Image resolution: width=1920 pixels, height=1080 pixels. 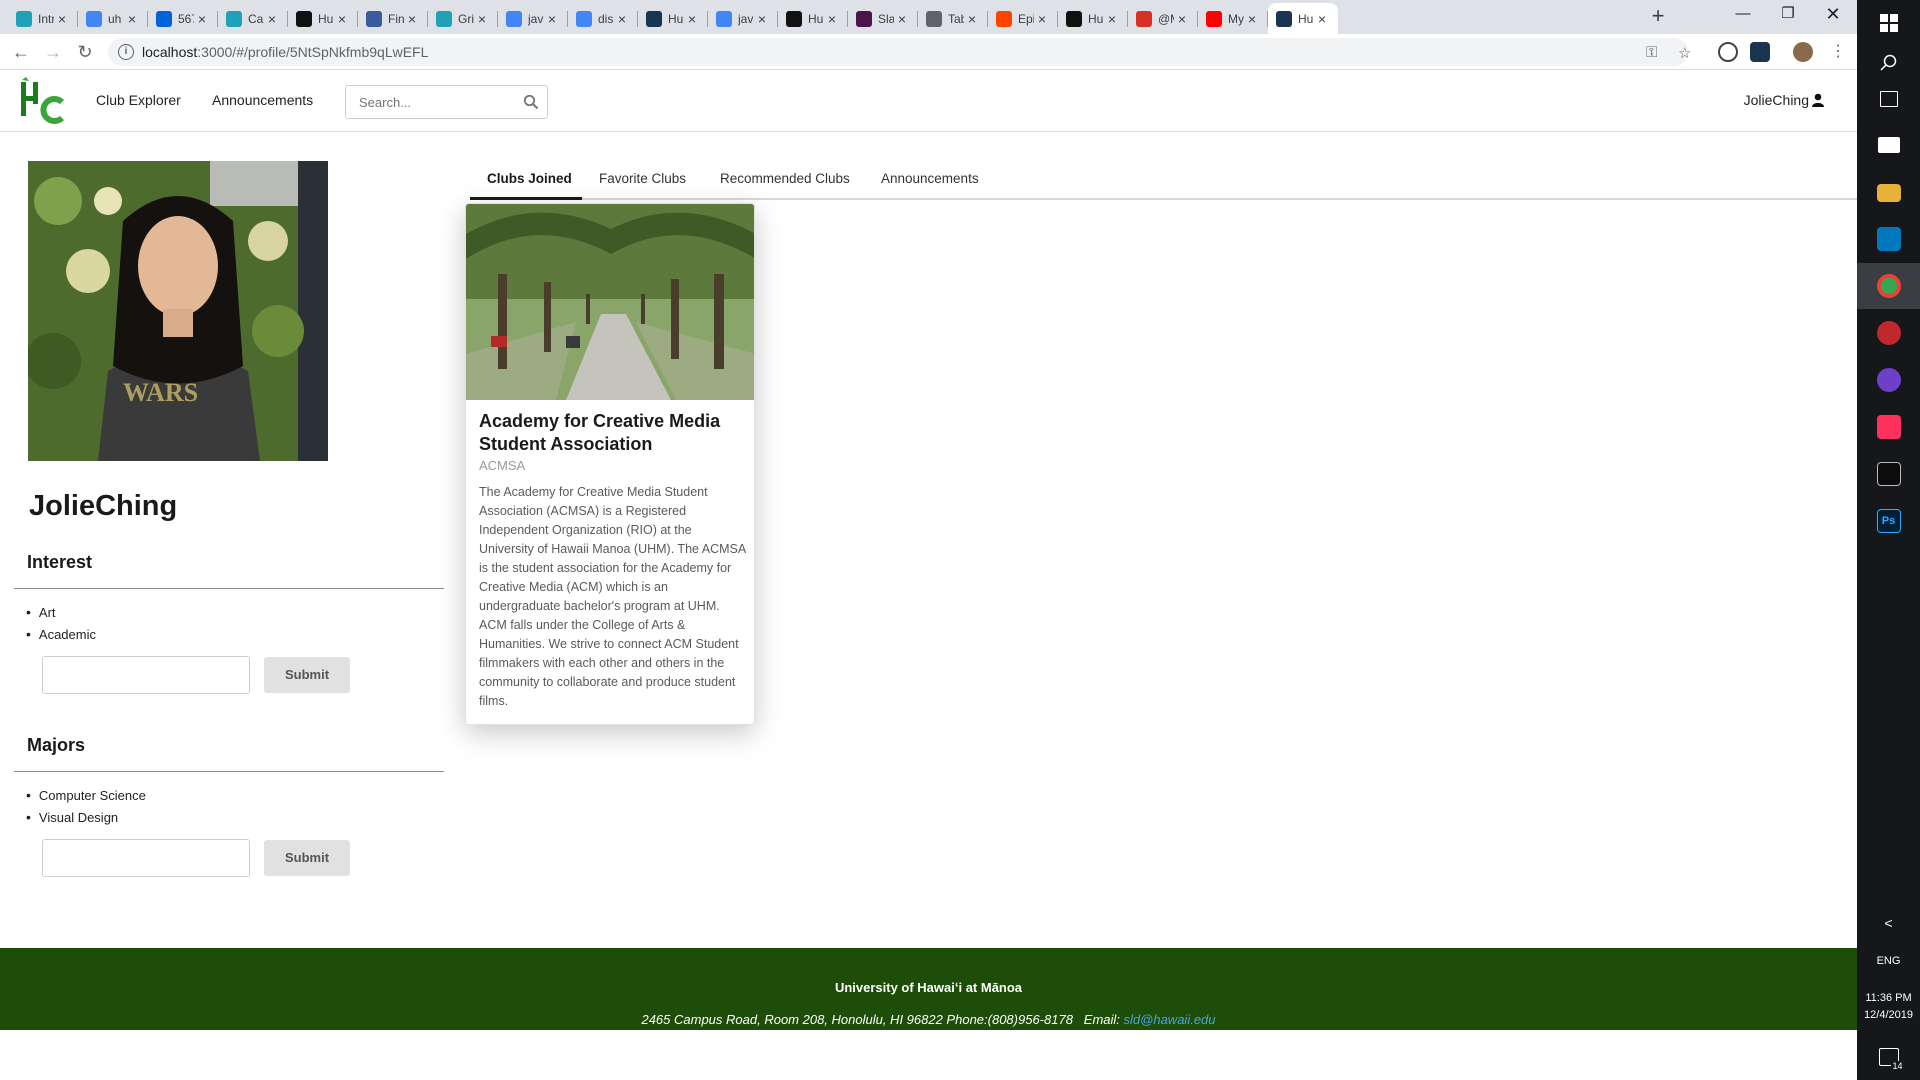 What do you see at coordinates (1888, 923) in the screenshot?
I see `show-hidden-icons-chevron-icon: <` at bounding box center [1888, 923].